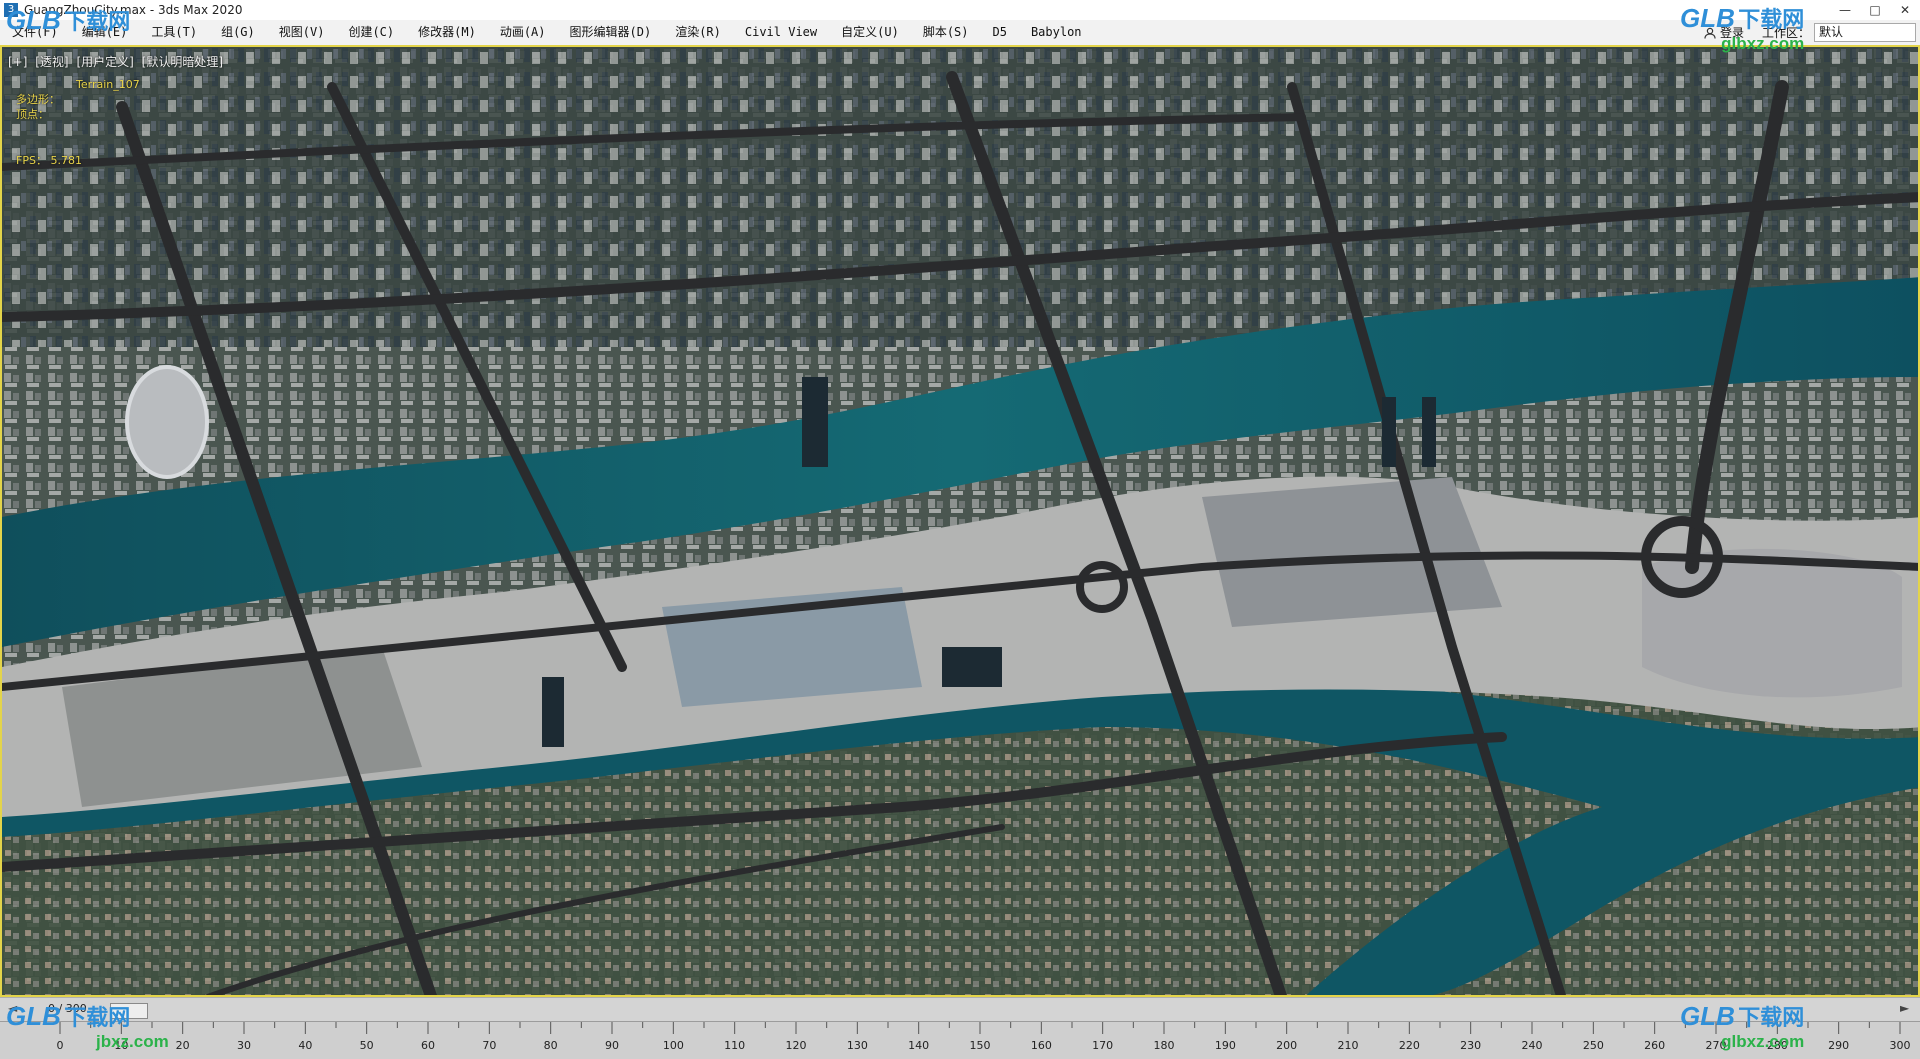  What do you see at coordinates (108, 84) in the screenshot?
I see `object-name: Terrain_107` at bounding box center [108, 84].